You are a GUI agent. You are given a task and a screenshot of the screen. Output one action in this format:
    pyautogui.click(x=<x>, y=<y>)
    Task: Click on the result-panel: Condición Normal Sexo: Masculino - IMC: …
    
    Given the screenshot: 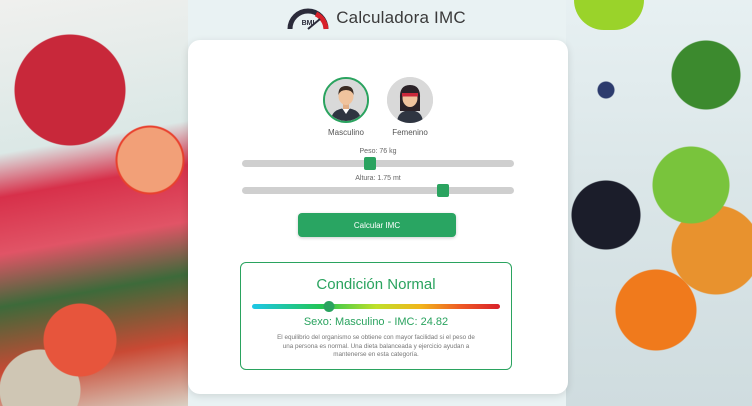 What is the action you would take?
    pyautogui.click(x=376, y=316)
    